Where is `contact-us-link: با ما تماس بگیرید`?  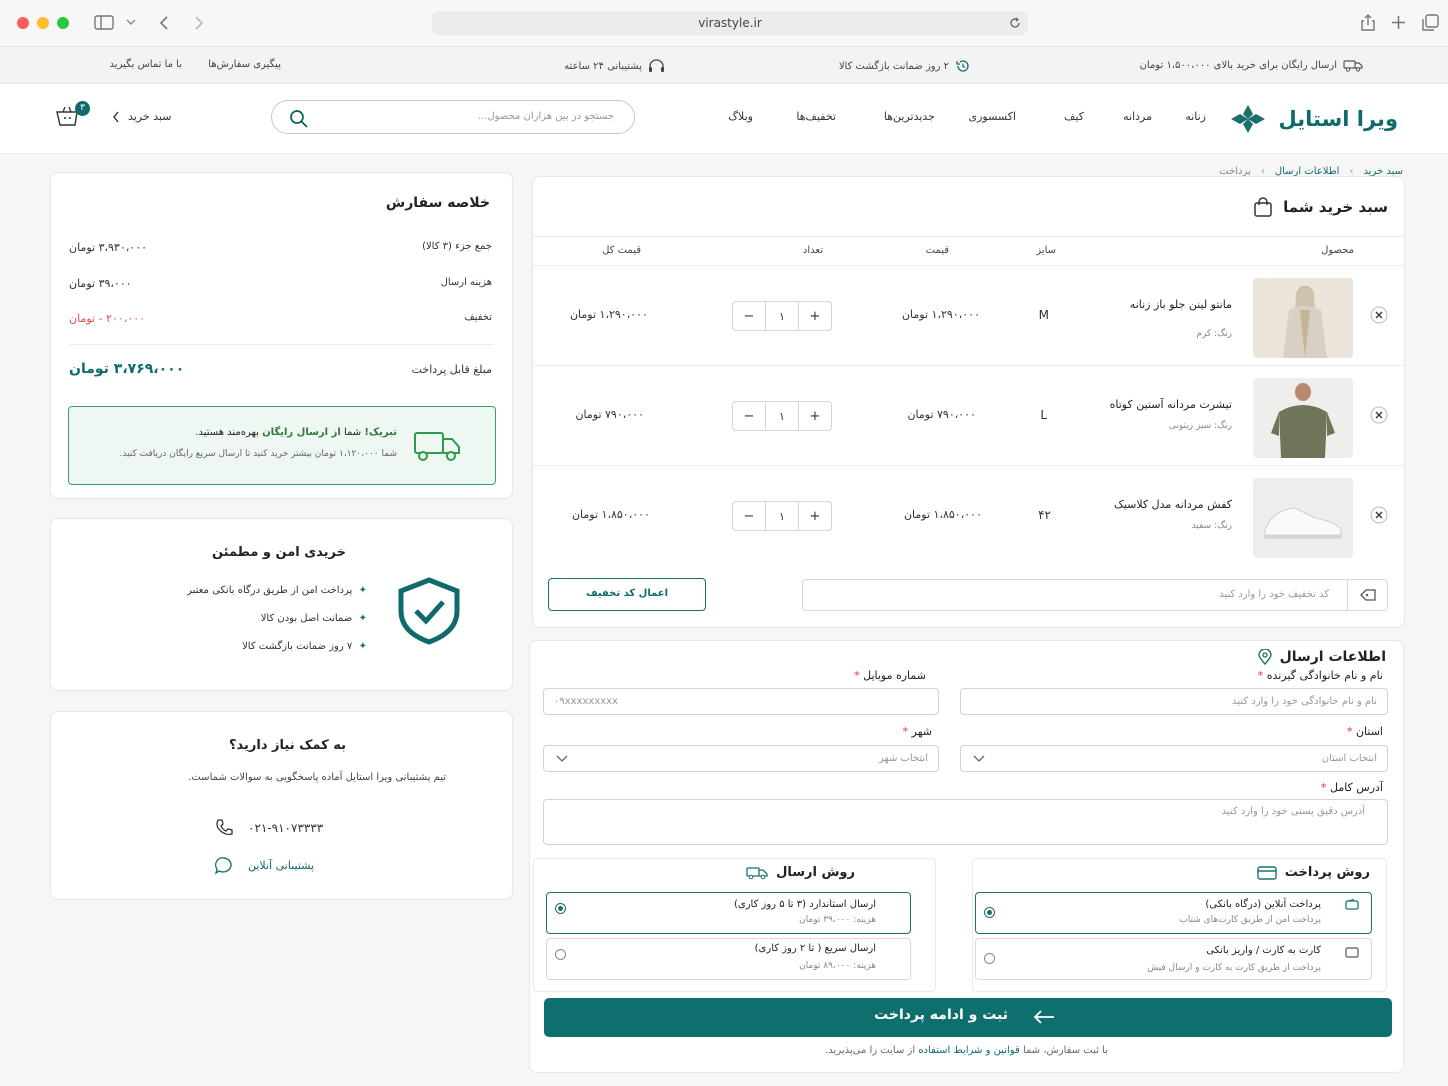
contact-us-link: با ما تماس بگیرید is located at coordinates (146, 64).